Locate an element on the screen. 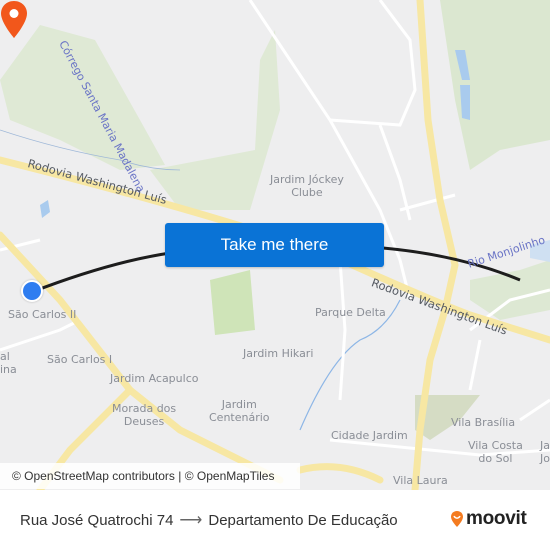 The width and height of the screenshot is (550, 550). stream is located at coordinates (350, 365).